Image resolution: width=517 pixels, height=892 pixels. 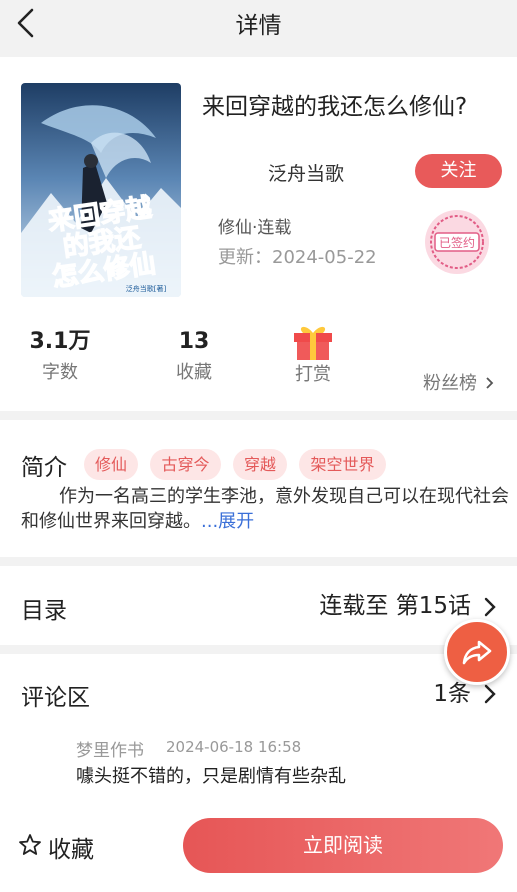 What do you see at coordinates (185, 464) in the screenshot?
I see `tag-item: 古穿今` at bounding box center [185, 464].